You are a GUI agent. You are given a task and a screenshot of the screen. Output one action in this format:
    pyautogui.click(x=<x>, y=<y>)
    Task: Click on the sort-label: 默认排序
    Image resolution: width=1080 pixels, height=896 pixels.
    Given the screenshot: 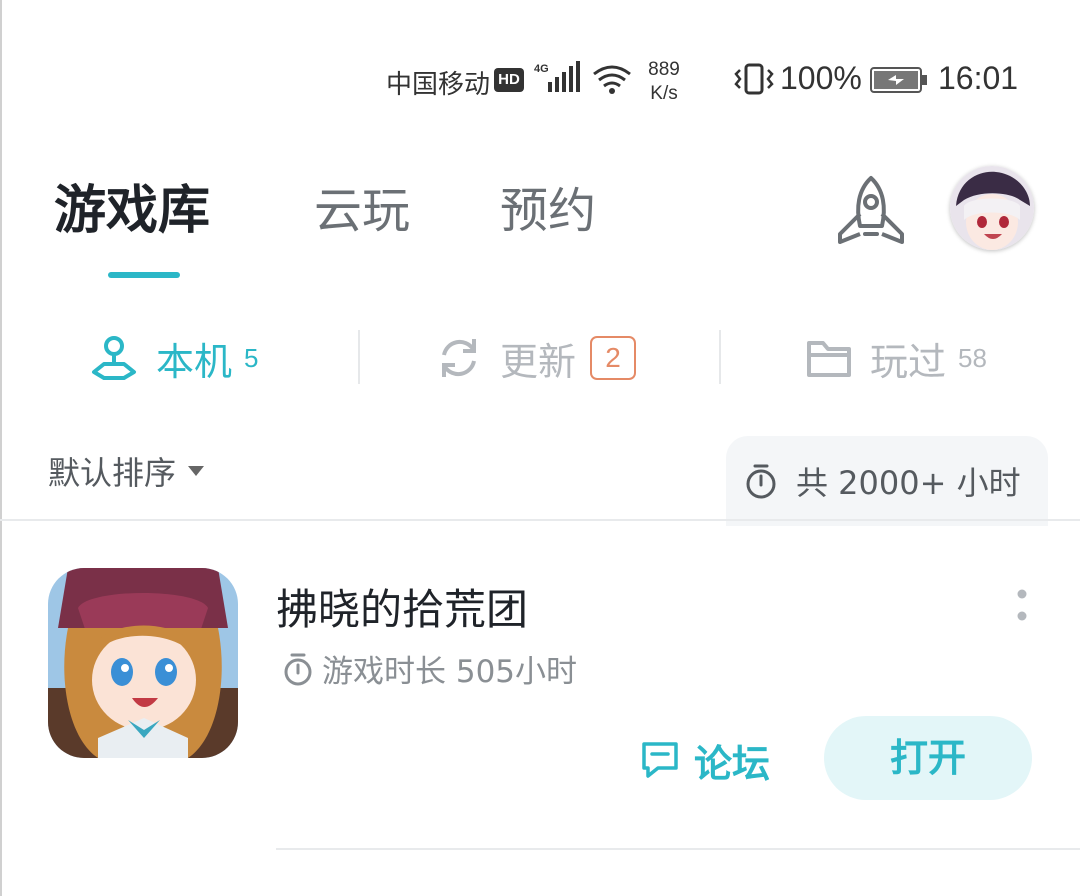 What is the action you would take?
    pyautogui.click(x=112, y=473)
    